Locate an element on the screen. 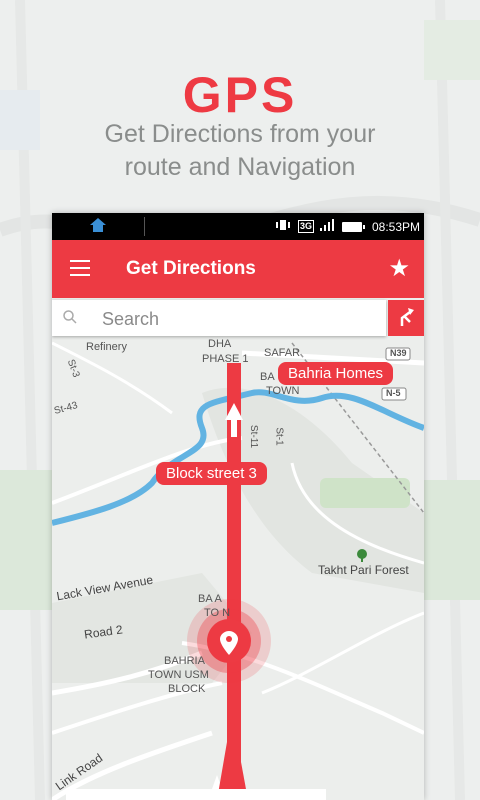 Image resolution: width=480 pixels, height=800 pixels. map-label-n39: N39 is located at coordinates (398, 353).